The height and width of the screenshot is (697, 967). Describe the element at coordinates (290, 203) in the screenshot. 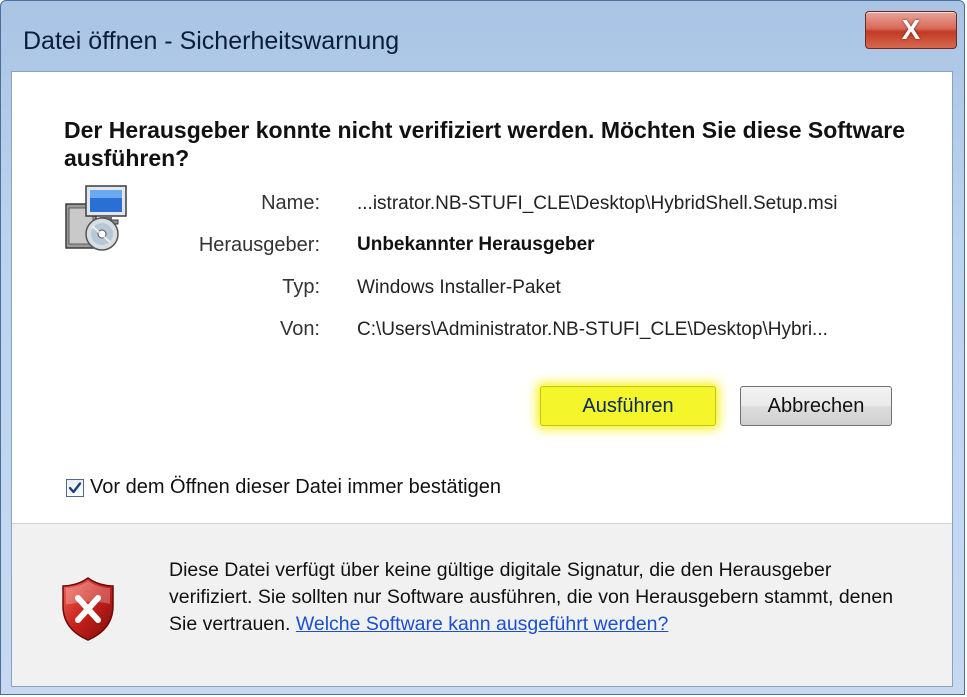

I see `name-label: Name:` at that location.